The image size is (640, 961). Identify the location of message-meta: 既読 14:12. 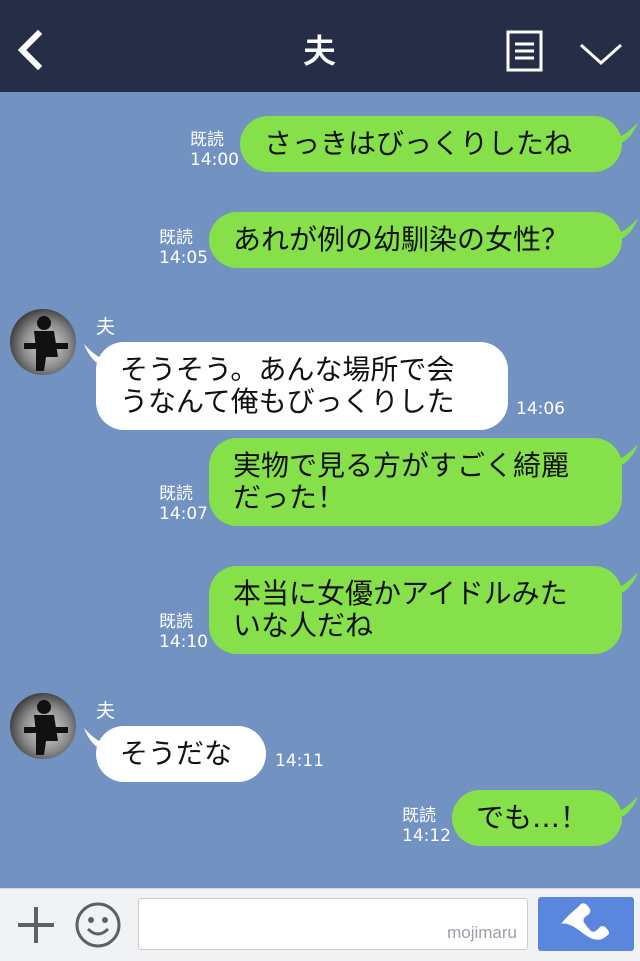
(426, 826).